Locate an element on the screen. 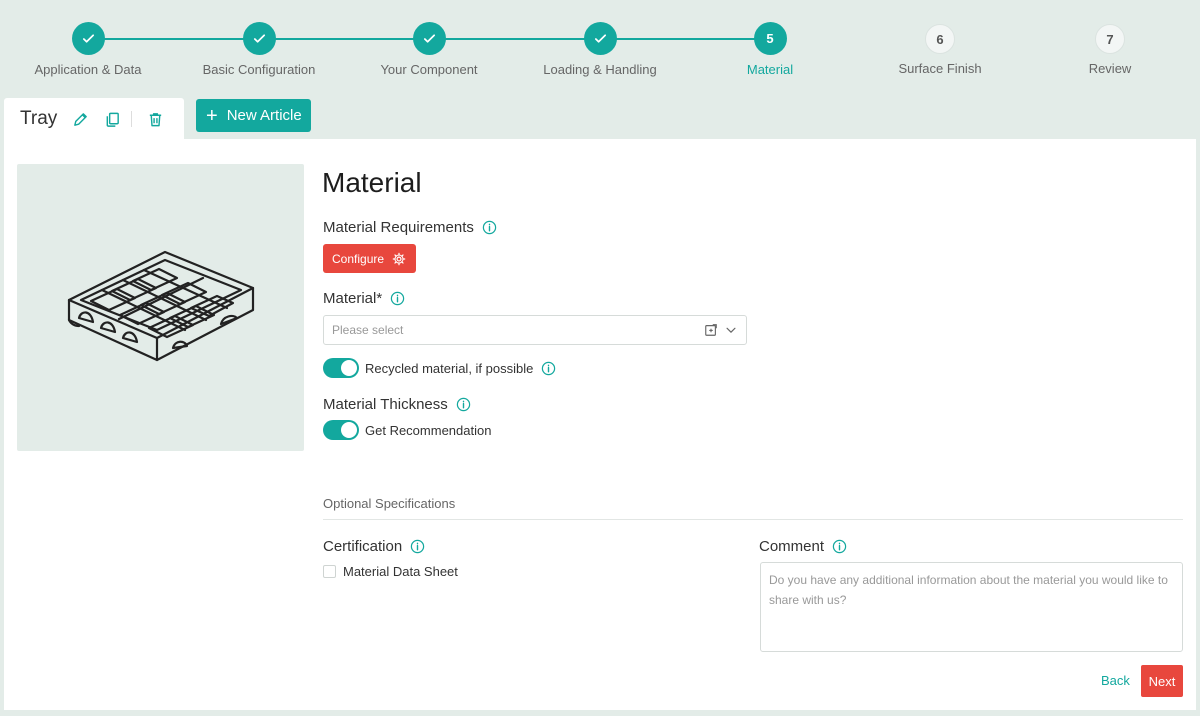 Image resolution: width=1200 pixels, height=716 pixels. article-tab: Tray is located at coordinates (94, 119).